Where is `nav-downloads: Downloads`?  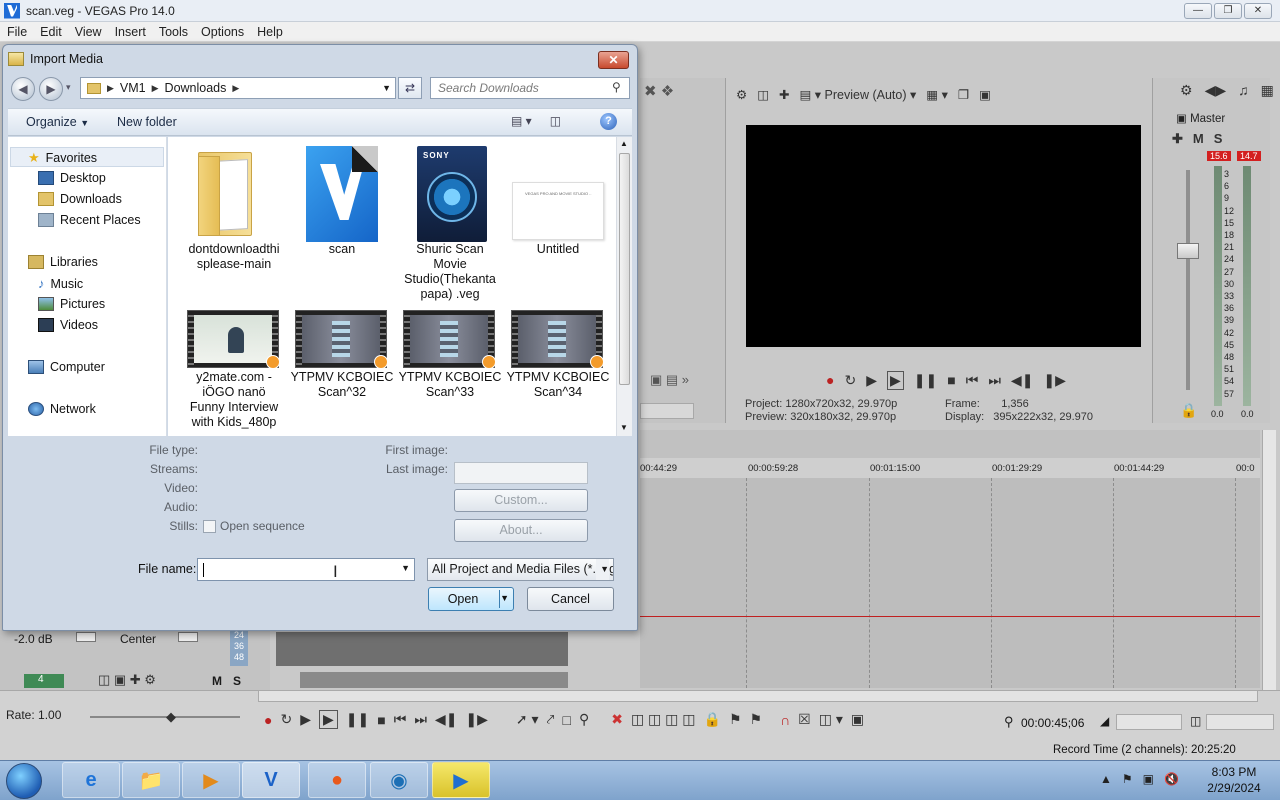 nav-downloads: Downloads is located at coordinates (80, 199).